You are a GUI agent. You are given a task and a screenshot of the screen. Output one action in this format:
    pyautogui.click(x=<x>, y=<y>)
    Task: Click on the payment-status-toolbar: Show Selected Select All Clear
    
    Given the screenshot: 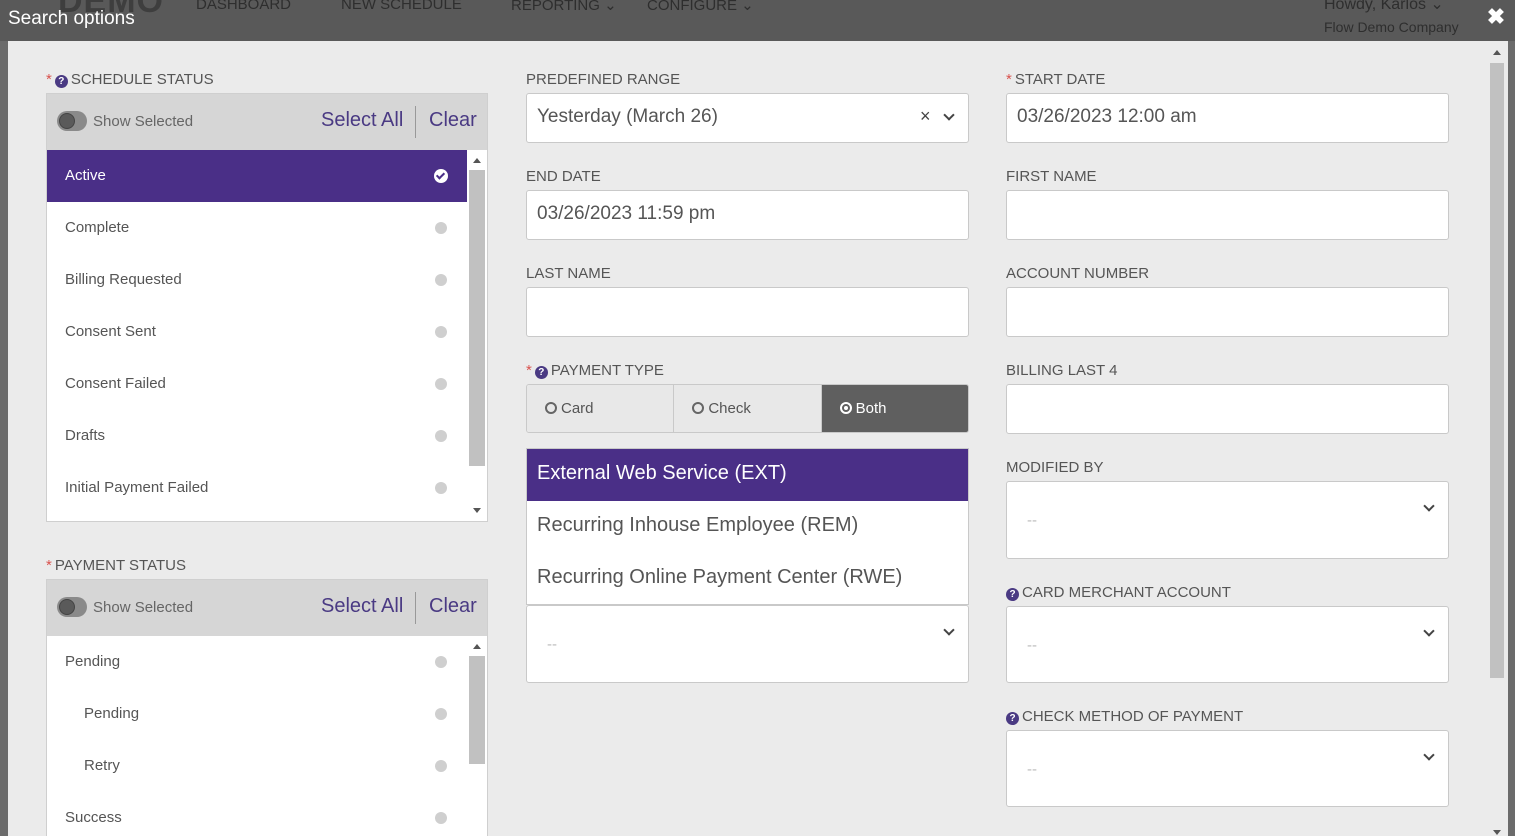 What is the action you would take?
    pyautogui.click(x=267, y=608)
    